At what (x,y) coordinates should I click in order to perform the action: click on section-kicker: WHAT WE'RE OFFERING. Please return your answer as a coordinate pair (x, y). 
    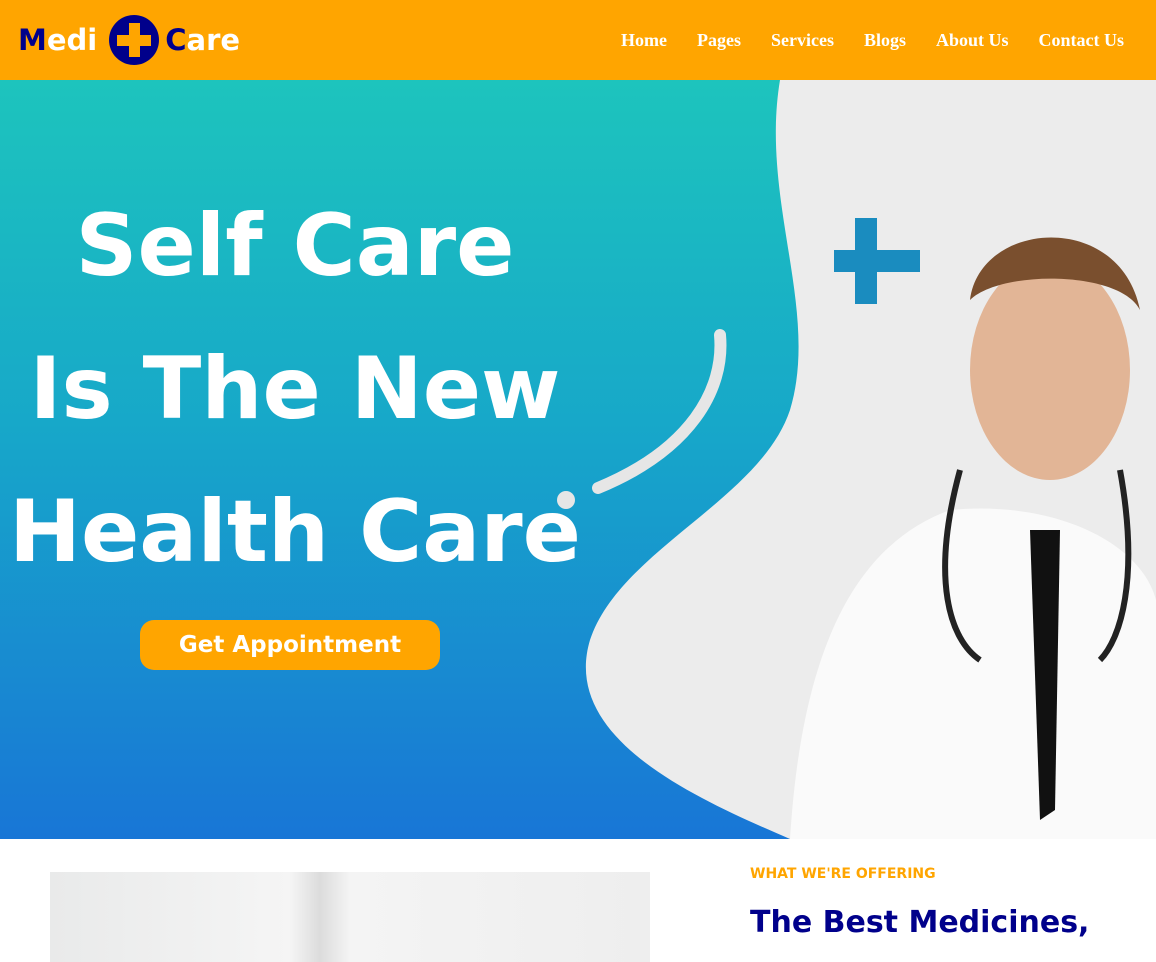
    Looking at the image, I should click on (843, 874).